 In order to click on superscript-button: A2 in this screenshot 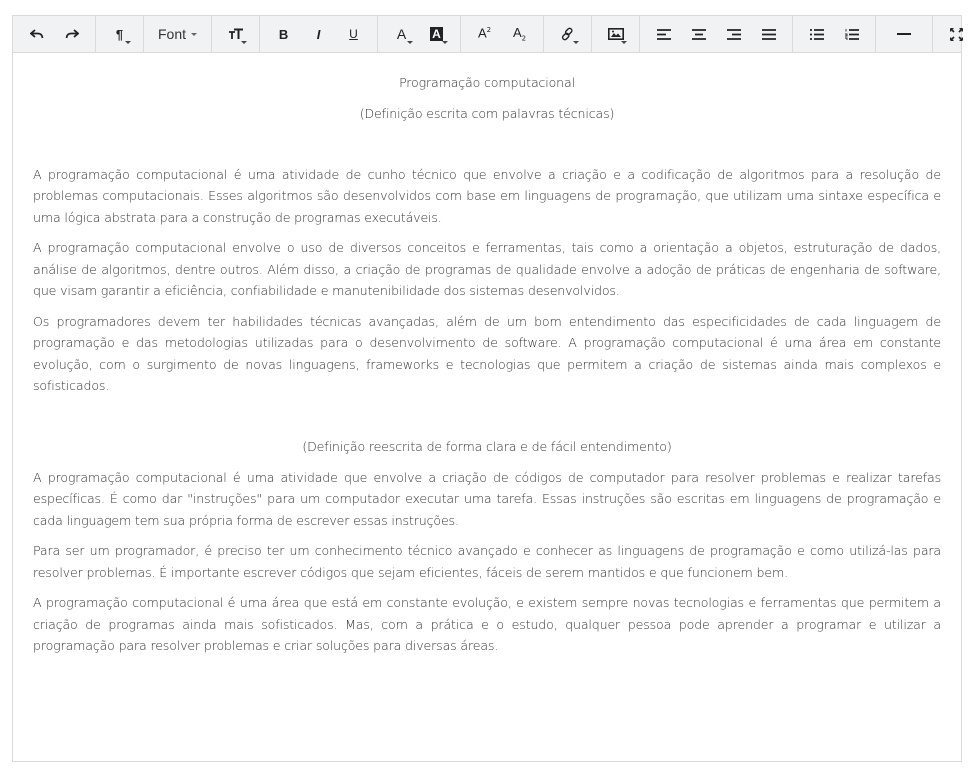, I will do `click(484, 34)`.